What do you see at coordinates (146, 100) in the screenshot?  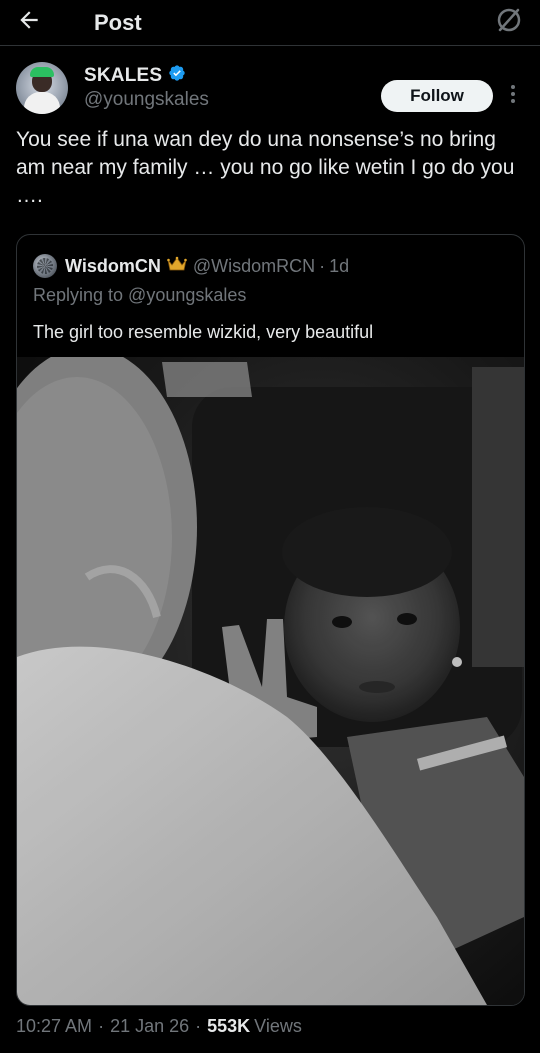 I see `author-handle: @youngskales` at bounding box center [146, 100].